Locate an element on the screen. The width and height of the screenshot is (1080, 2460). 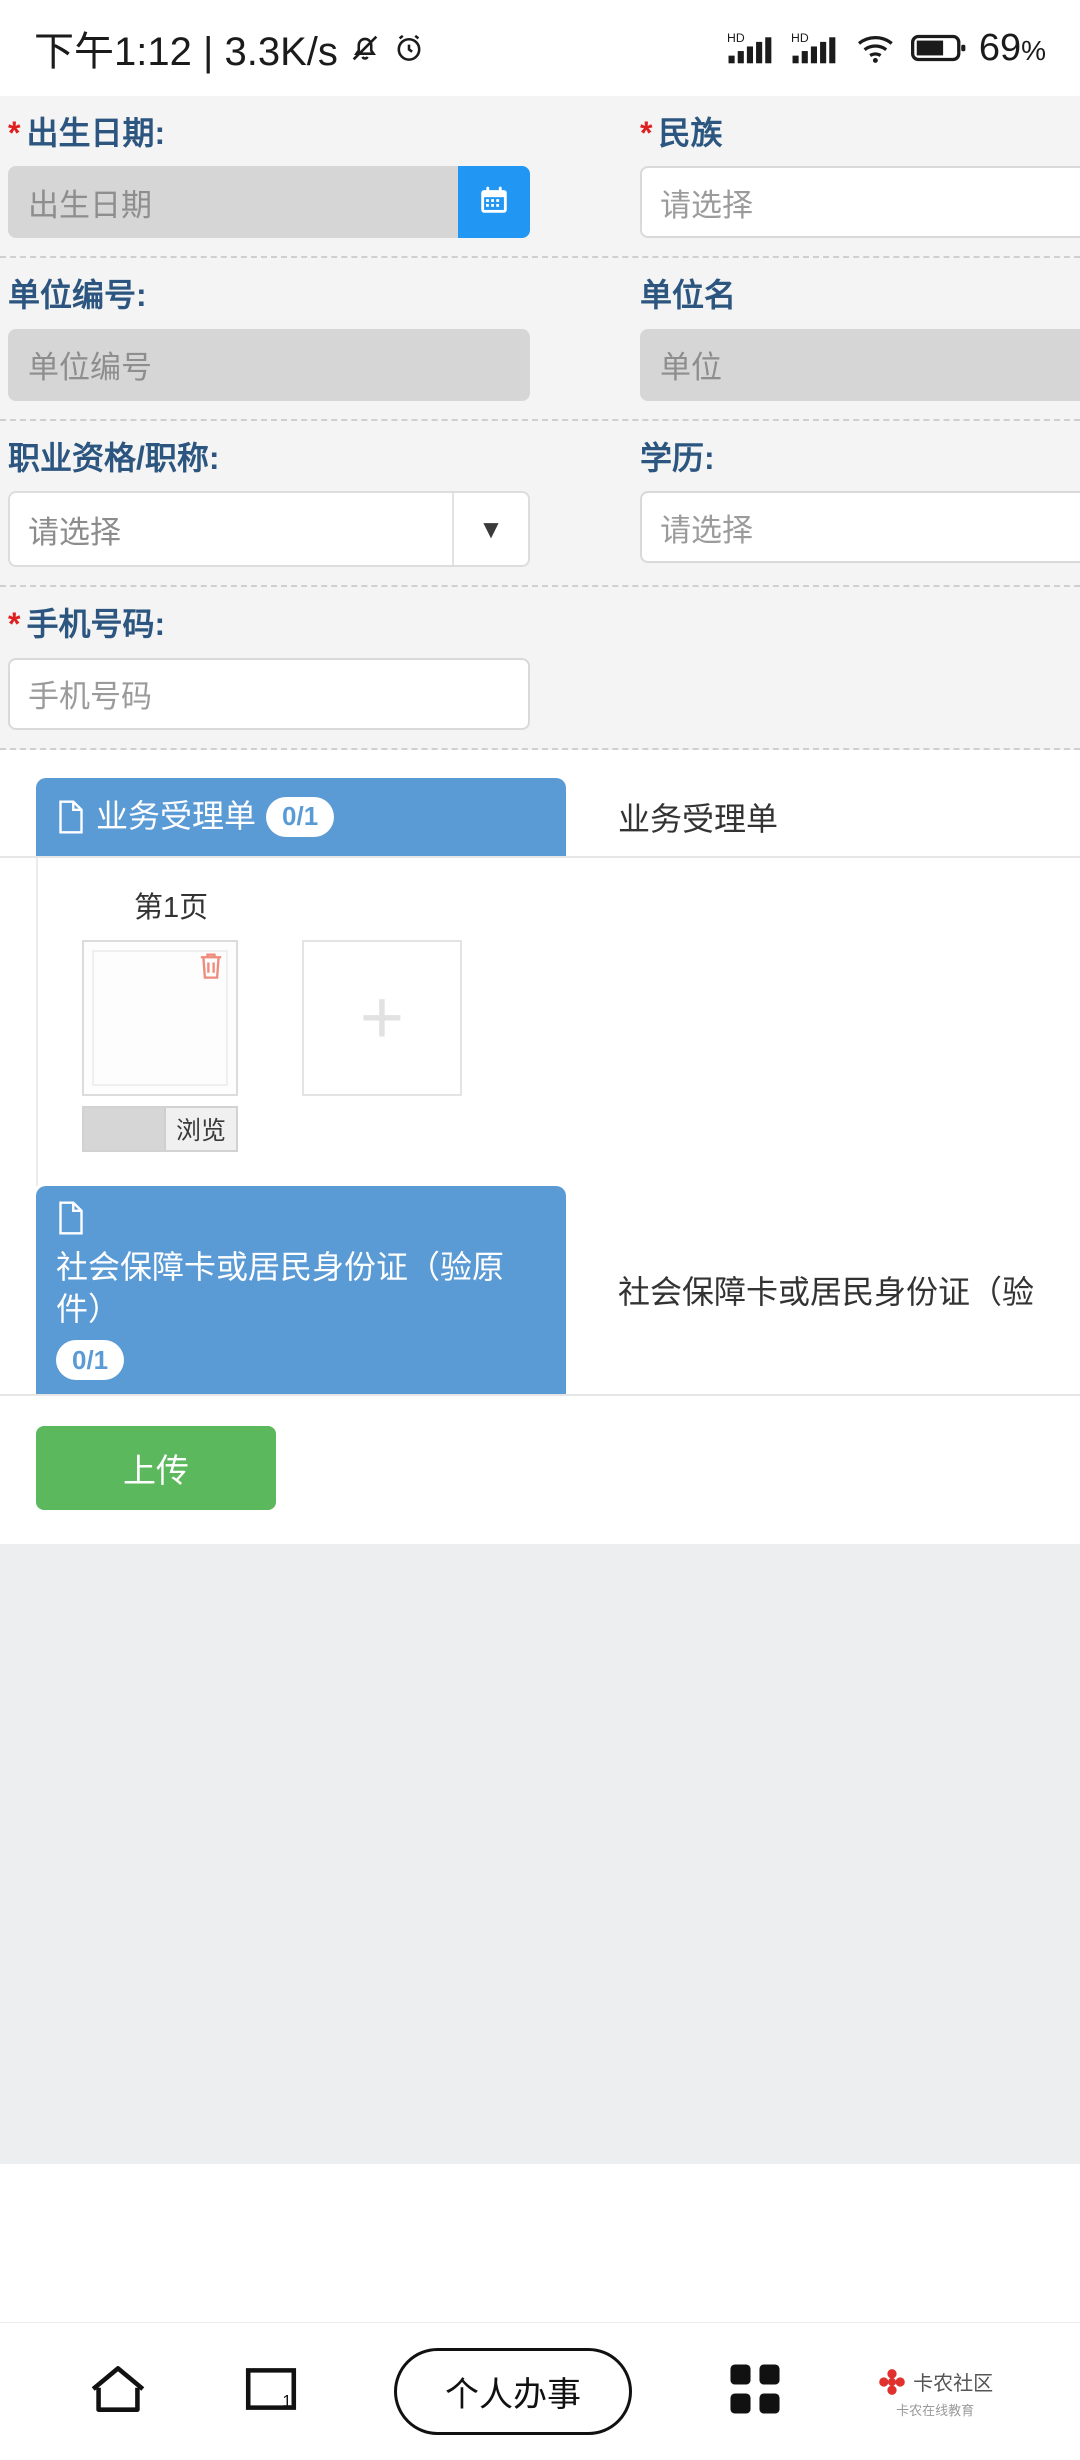
thumbnail-item: 浏览 is located at coordinates (160, 1045).